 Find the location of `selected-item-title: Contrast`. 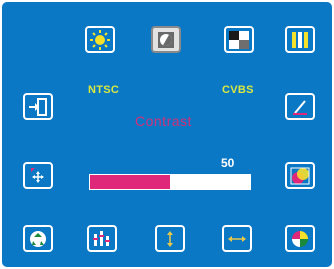

selected-item-title: Contrast is located at coordinates (163, 121).